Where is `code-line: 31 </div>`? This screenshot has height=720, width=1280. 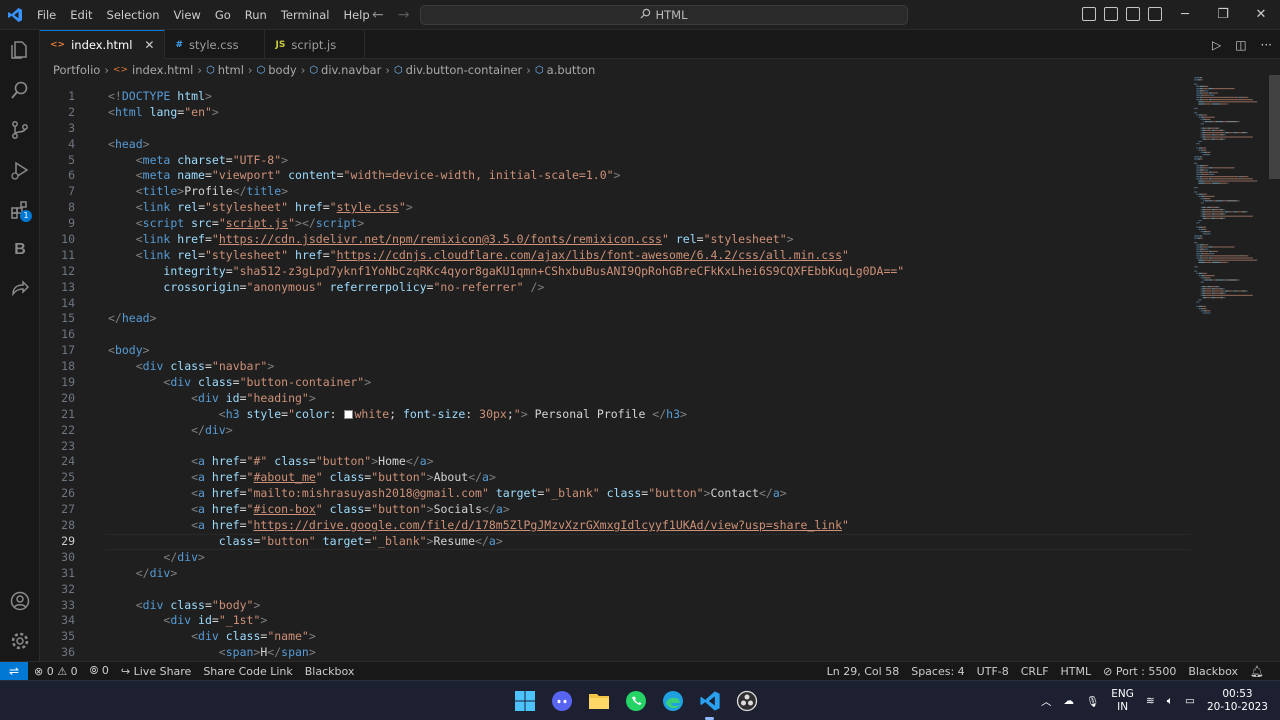 code-line: 31 </div> is located at coordinates (615, 574).